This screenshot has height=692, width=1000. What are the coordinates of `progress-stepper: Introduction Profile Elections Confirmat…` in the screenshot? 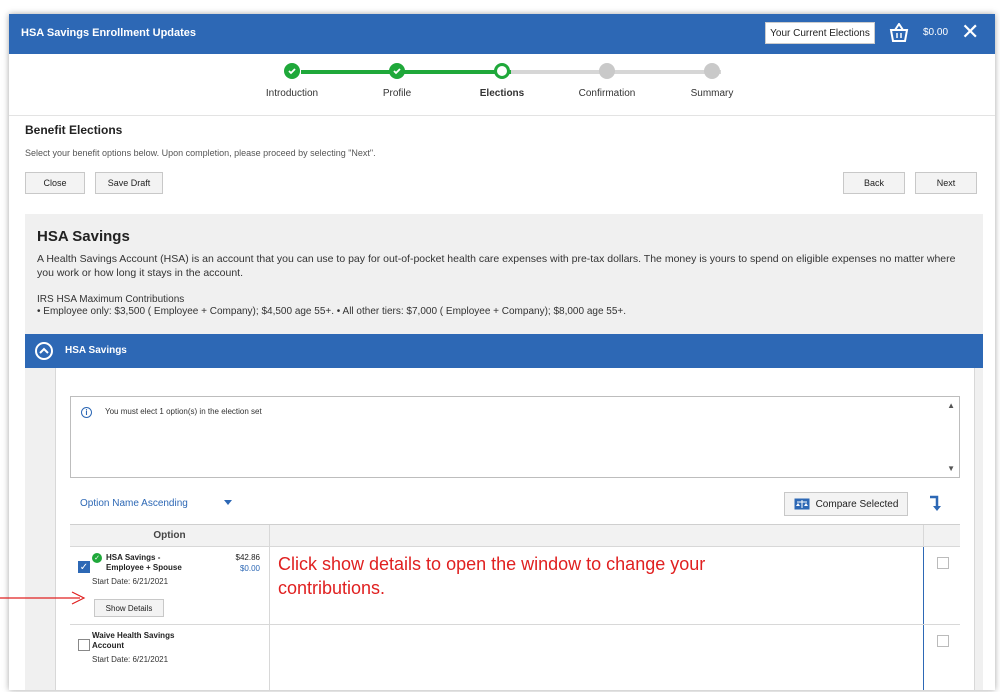 It's located at (502, 85).